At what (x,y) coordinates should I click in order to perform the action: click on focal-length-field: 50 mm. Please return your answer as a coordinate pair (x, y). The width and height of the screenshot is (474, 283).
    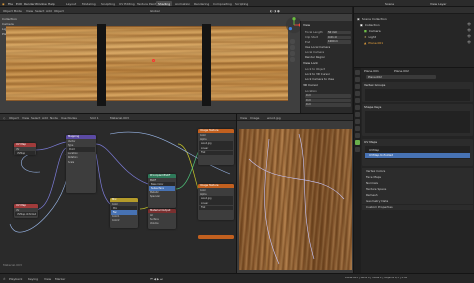
    Looking at the image, I should click on (339, 32).